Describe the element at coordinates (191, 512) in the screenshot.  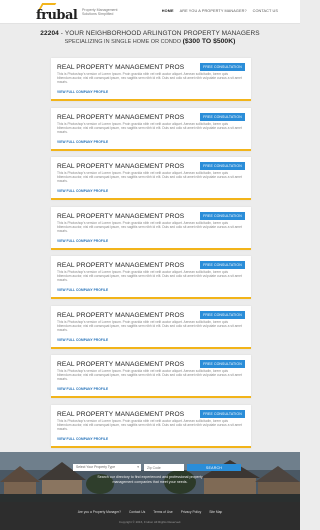
I see `footer-link-privacy: Privacy Policy` at that location.